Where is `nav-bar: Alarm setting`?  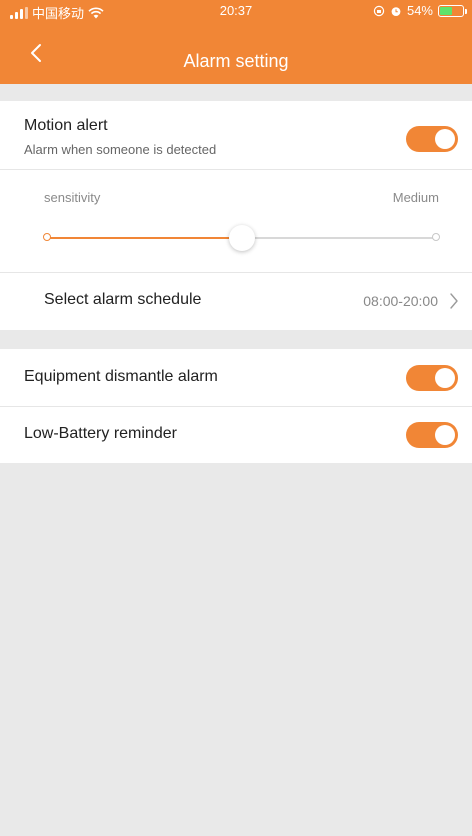 nav-bar: Alarm setting is located at coordinates (236, 53).